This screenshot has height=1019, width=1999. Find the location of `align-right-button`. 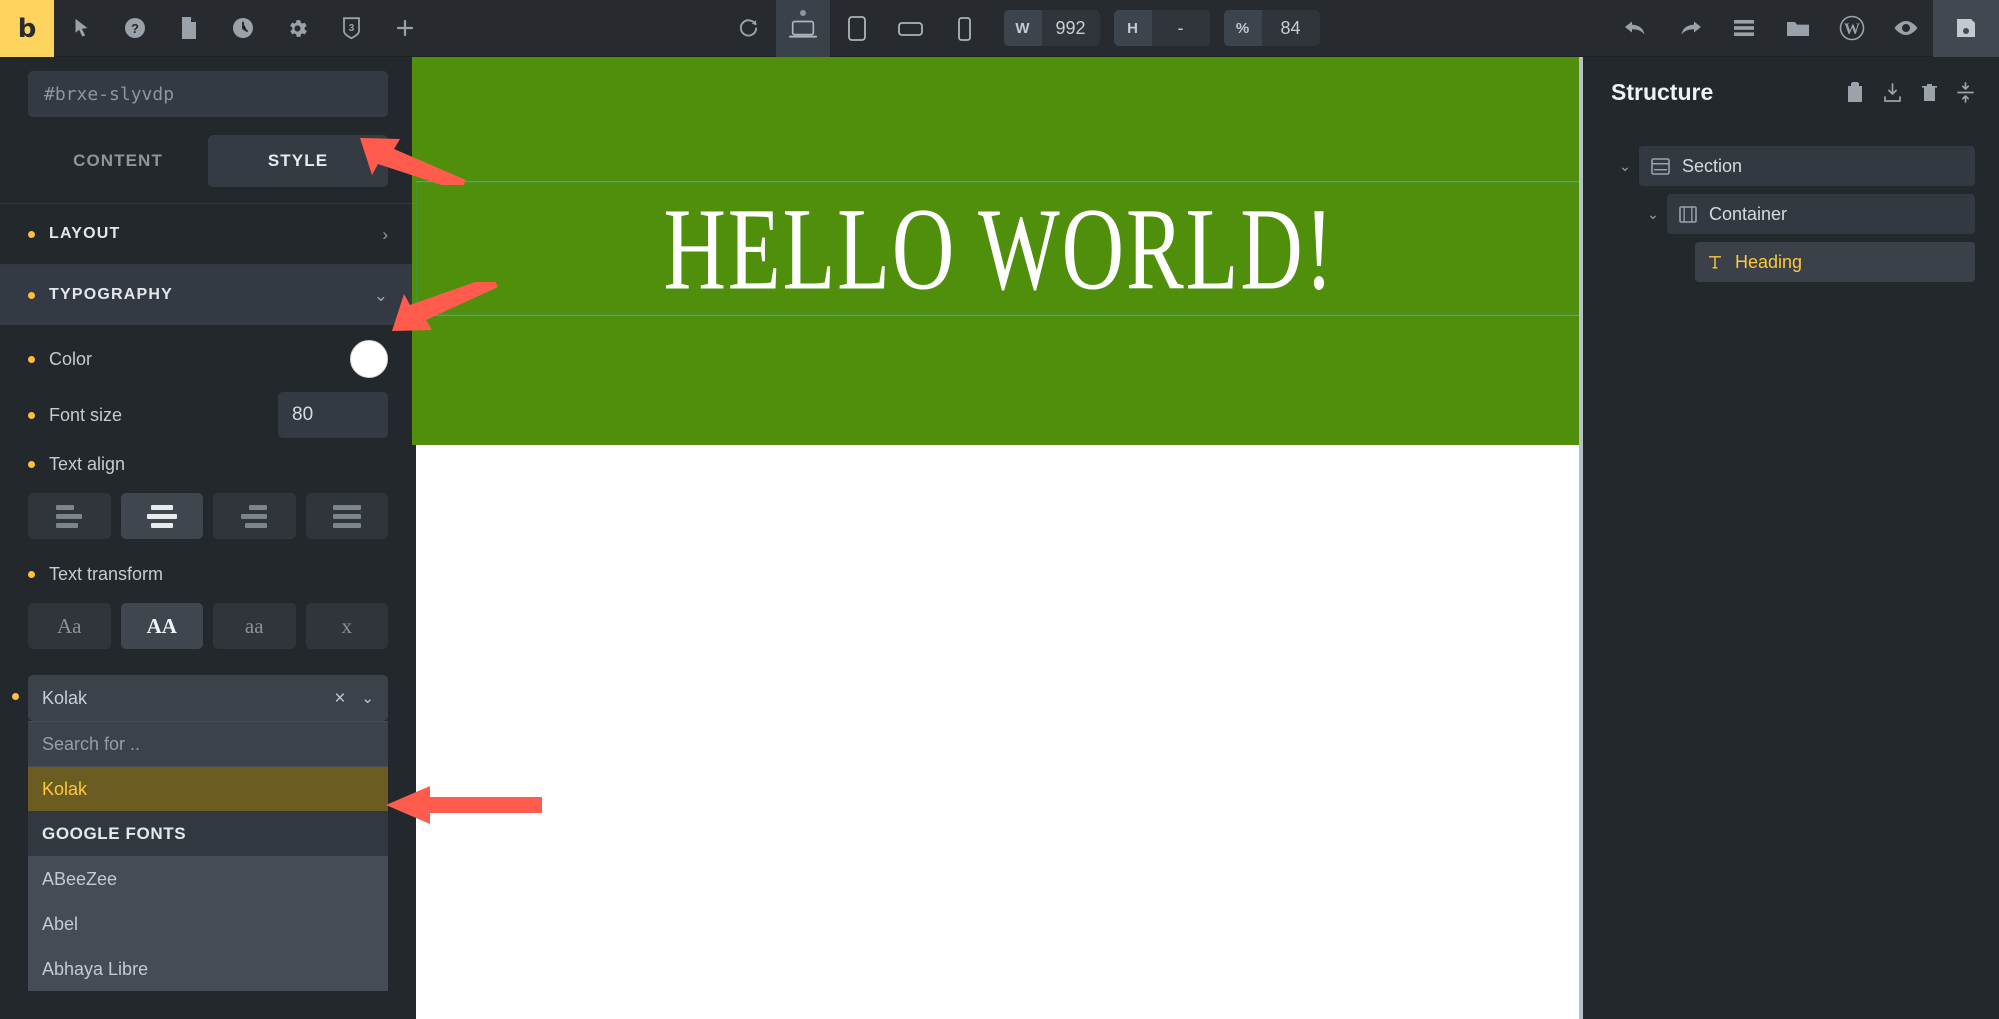

align-right-button is located at coordinates (254, 516).